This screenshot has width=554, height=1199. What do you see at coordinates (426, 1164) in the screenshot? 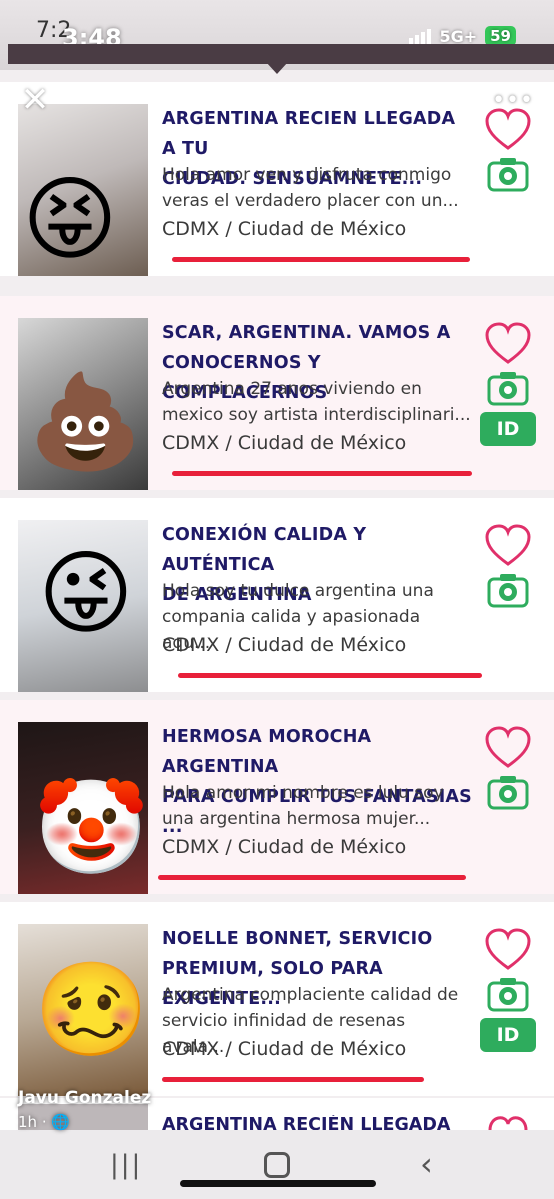
I see `back-icon: ‹` at bounding box center [426, 1164].